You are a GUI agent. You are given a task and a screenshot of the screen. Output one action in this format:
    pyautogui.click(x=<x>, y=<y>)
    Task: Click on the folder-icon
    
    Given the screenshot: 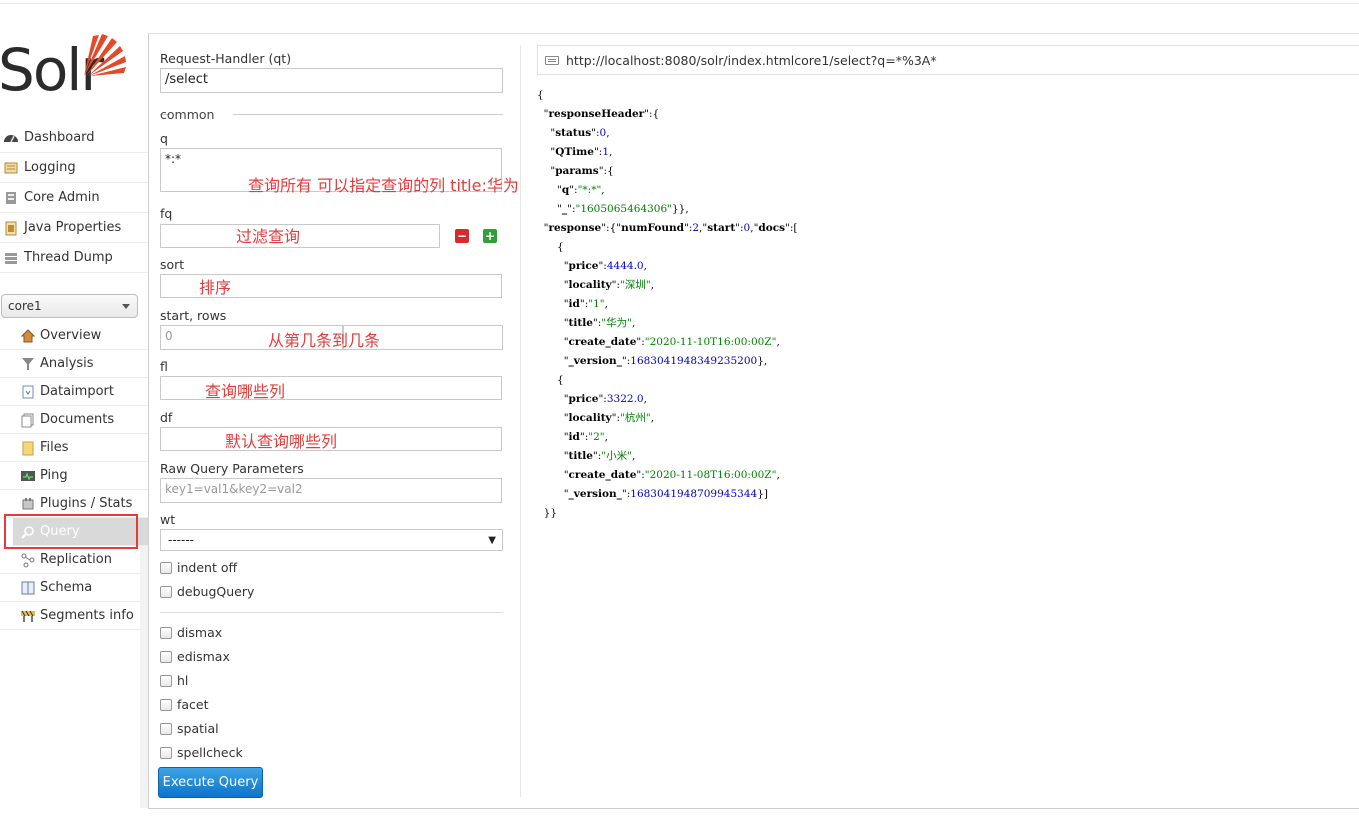 What is the action you would take?
    pyautogui.click(x=28, y=448)
    